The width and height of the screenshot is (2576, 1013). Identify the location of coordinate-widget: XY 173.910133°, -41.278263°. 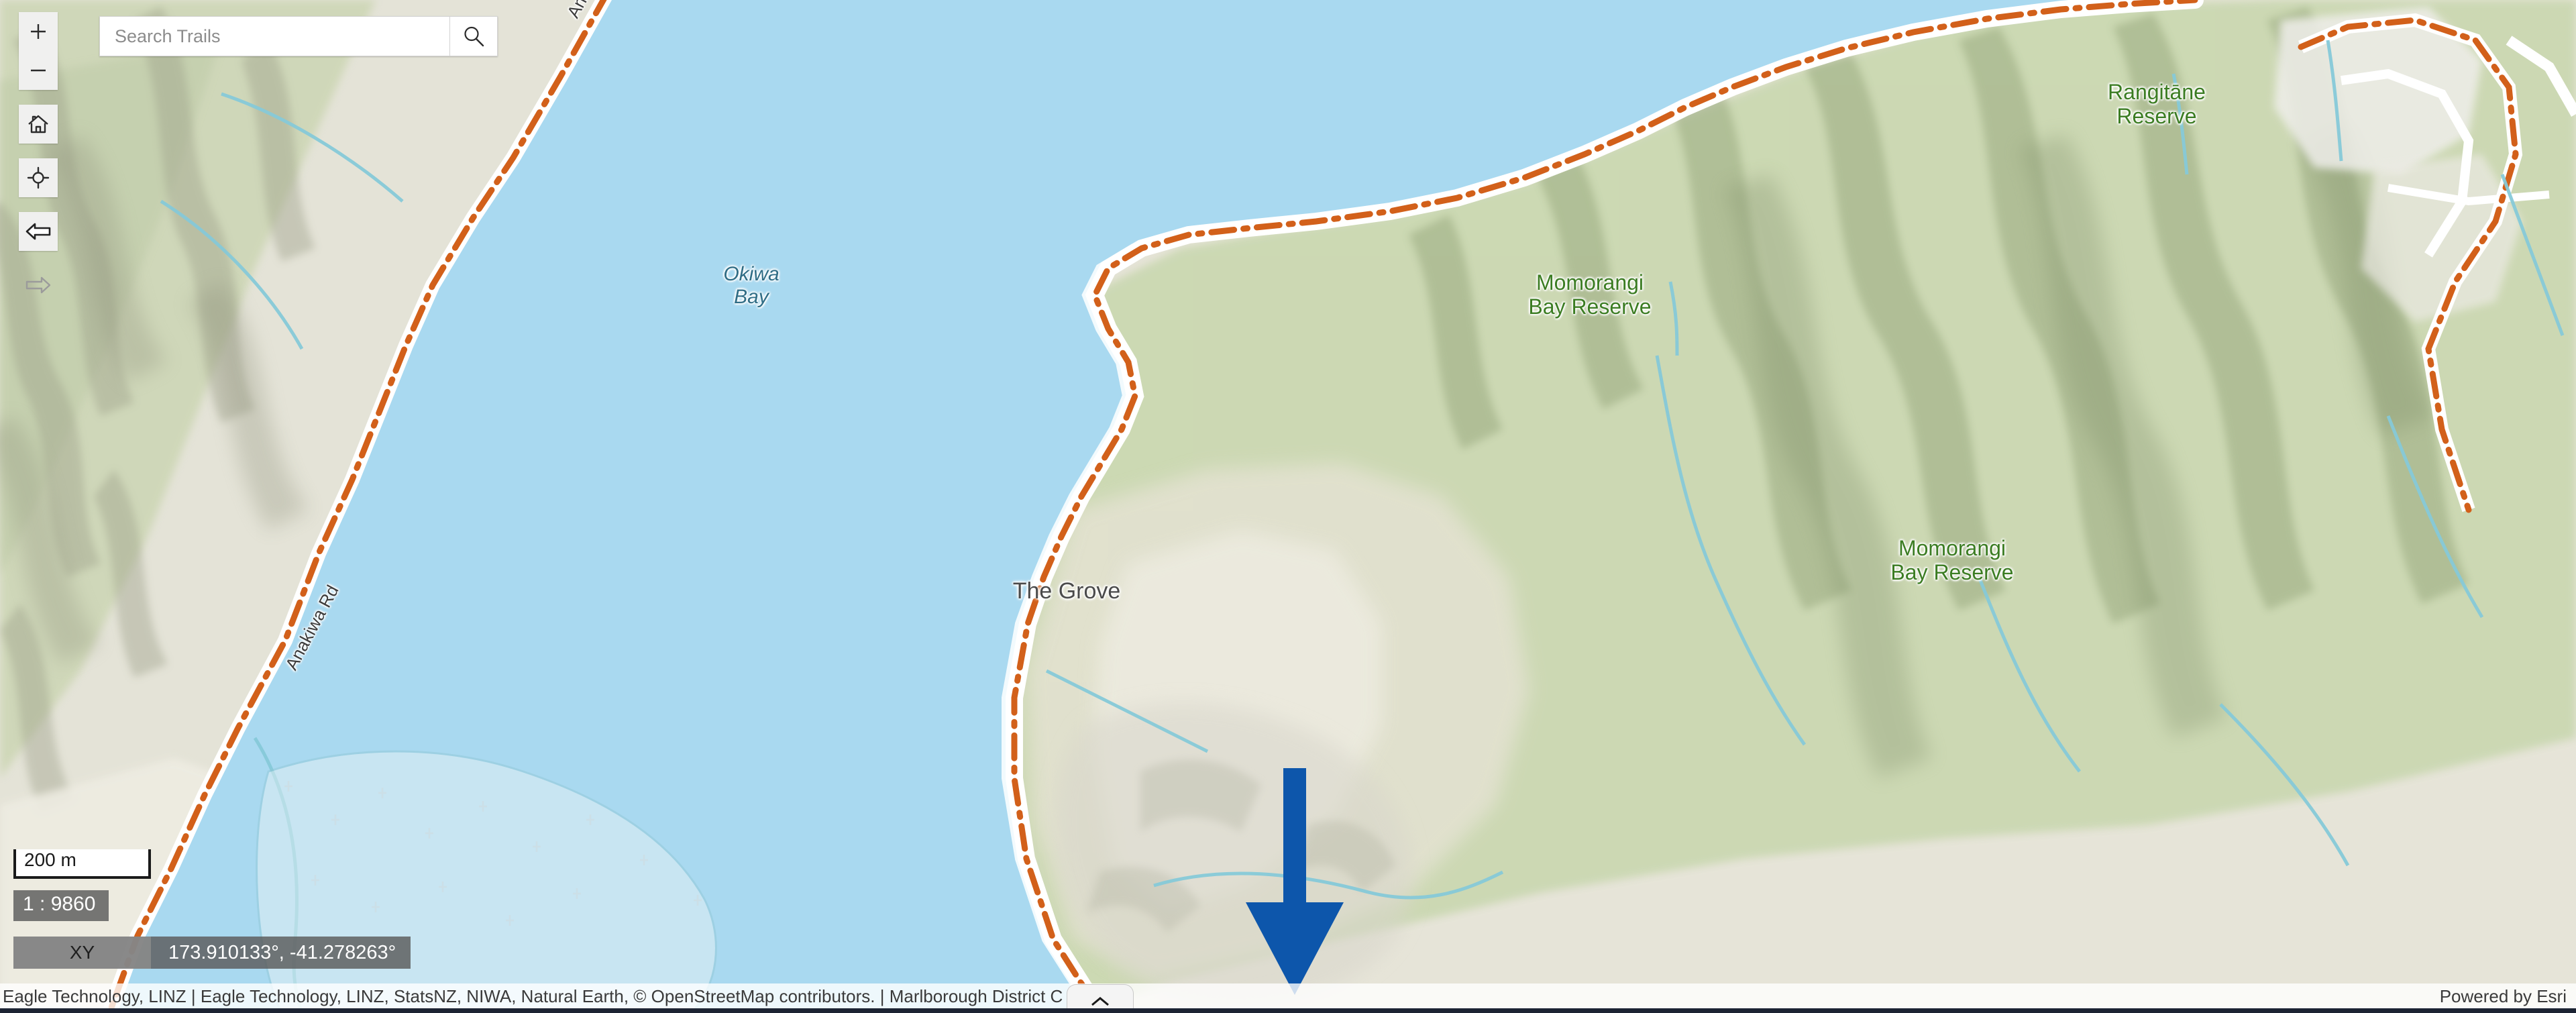
(212, 953).